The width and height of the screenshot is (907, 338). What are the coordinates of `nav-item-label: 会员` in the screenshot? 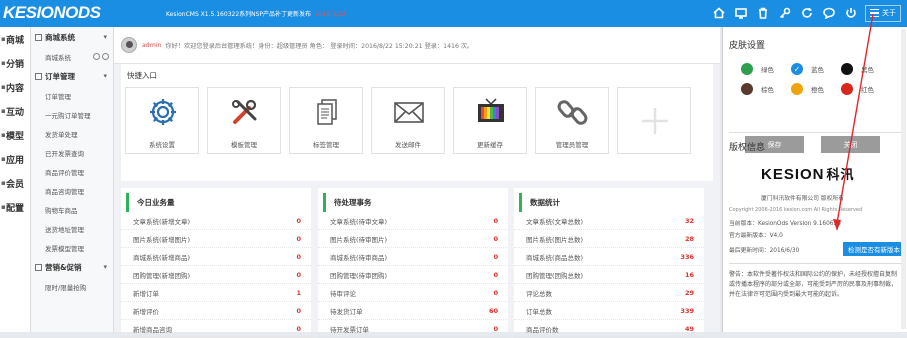 It's located at (15, 184).